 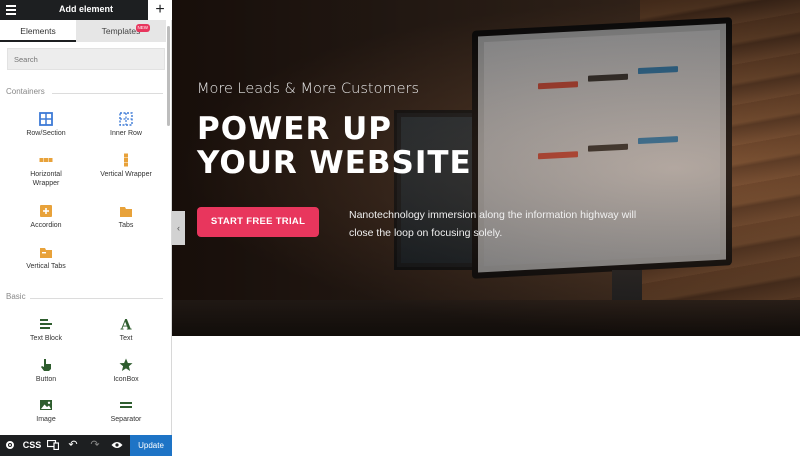 I want to click on text-block-icon, so click(x=46, y=324).